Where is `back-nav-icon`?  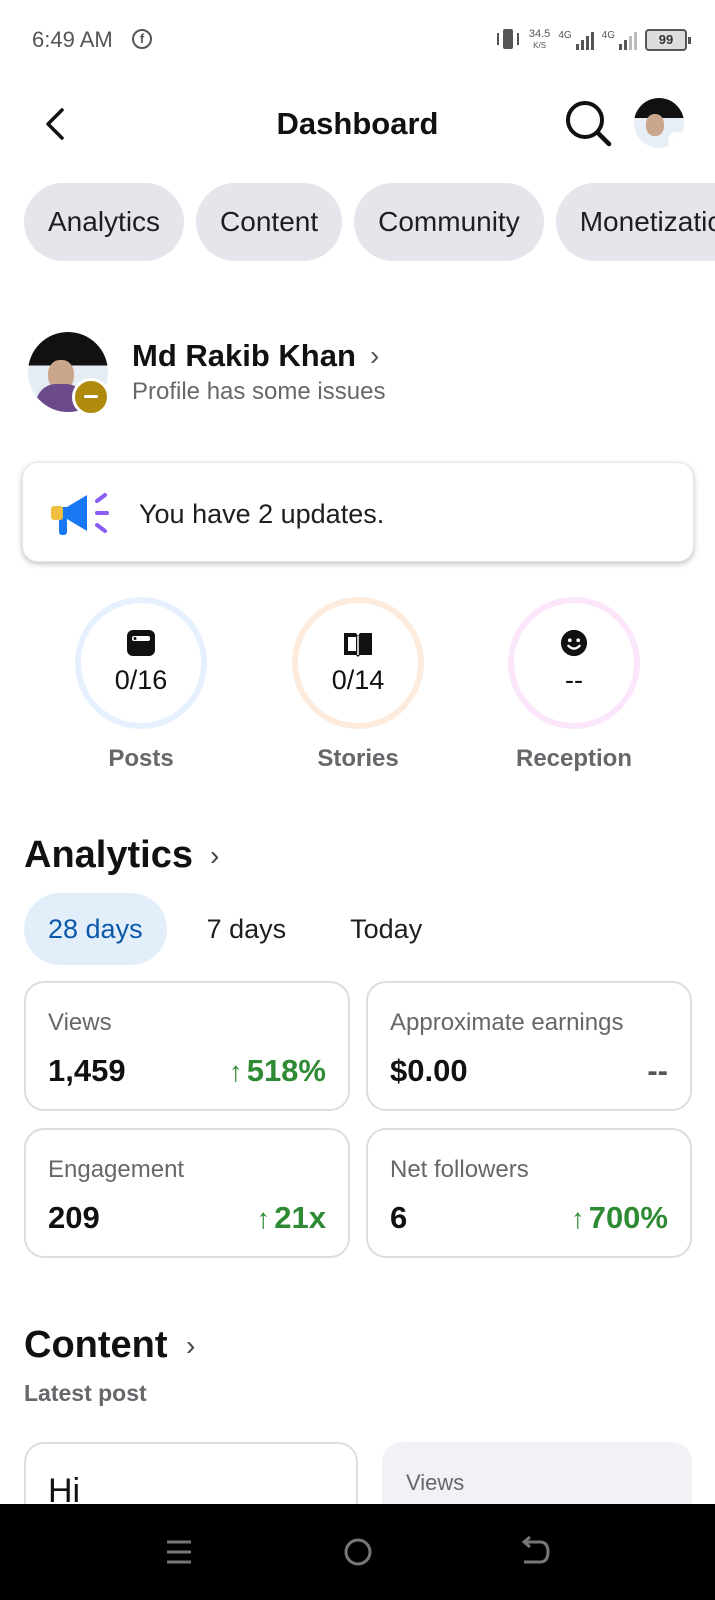 back-nav-icon is located at coordinates (535, 1549).